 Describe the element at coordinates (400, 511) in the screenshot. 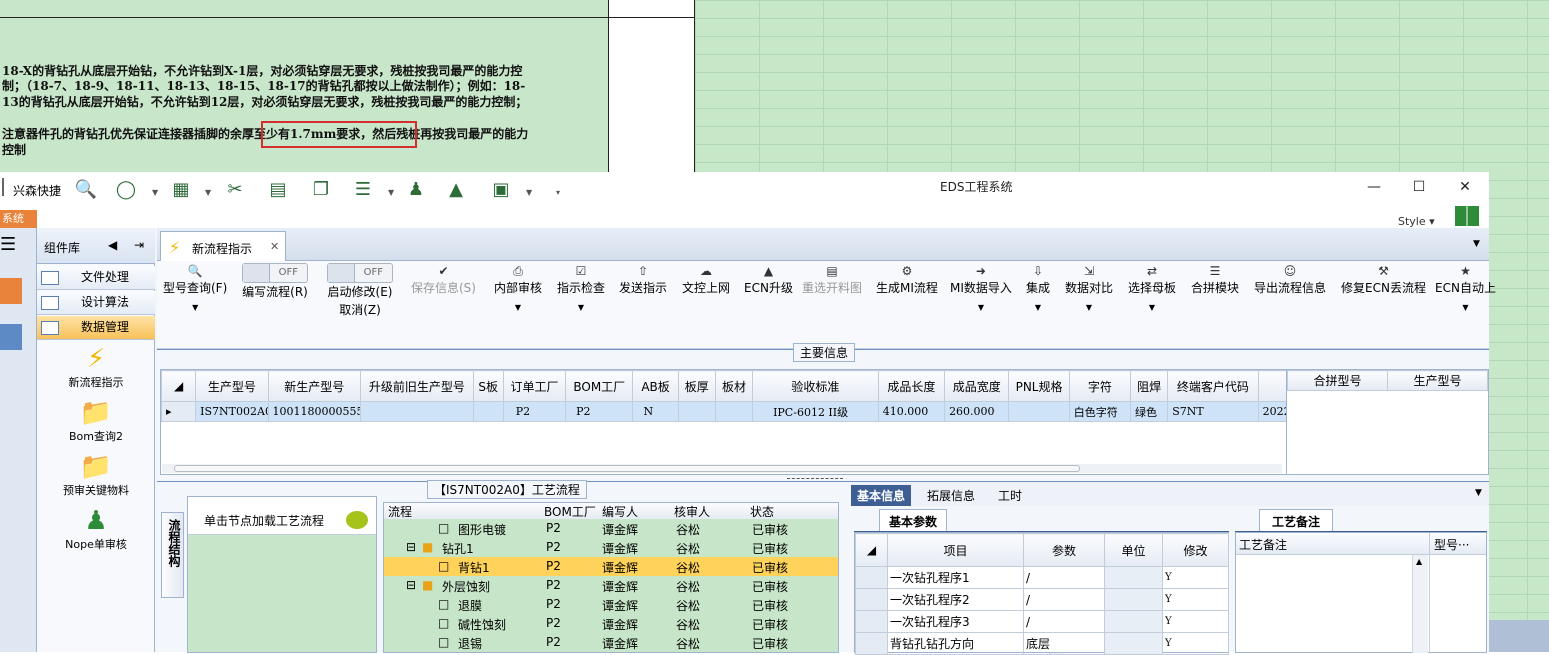

I see `column-header: 流程` at that location.